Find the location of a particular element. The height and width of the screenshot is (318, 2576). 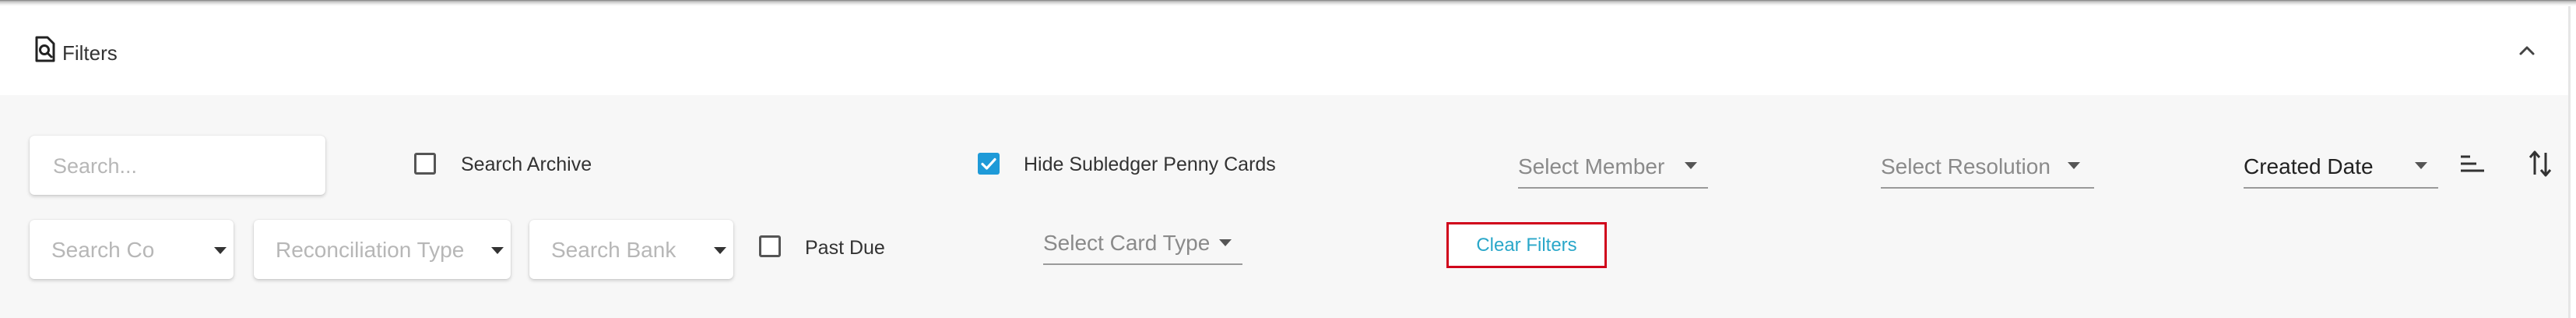

past-due-checkbox is located at coordinates (770, 246).